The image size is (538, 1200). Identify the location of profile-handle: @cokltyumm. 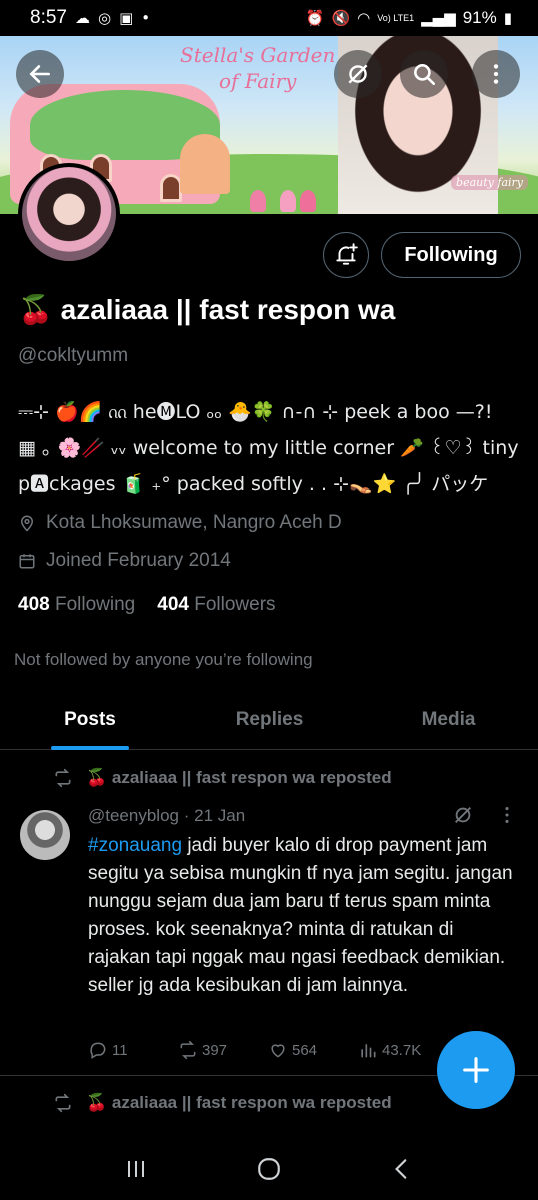
(73, 355).